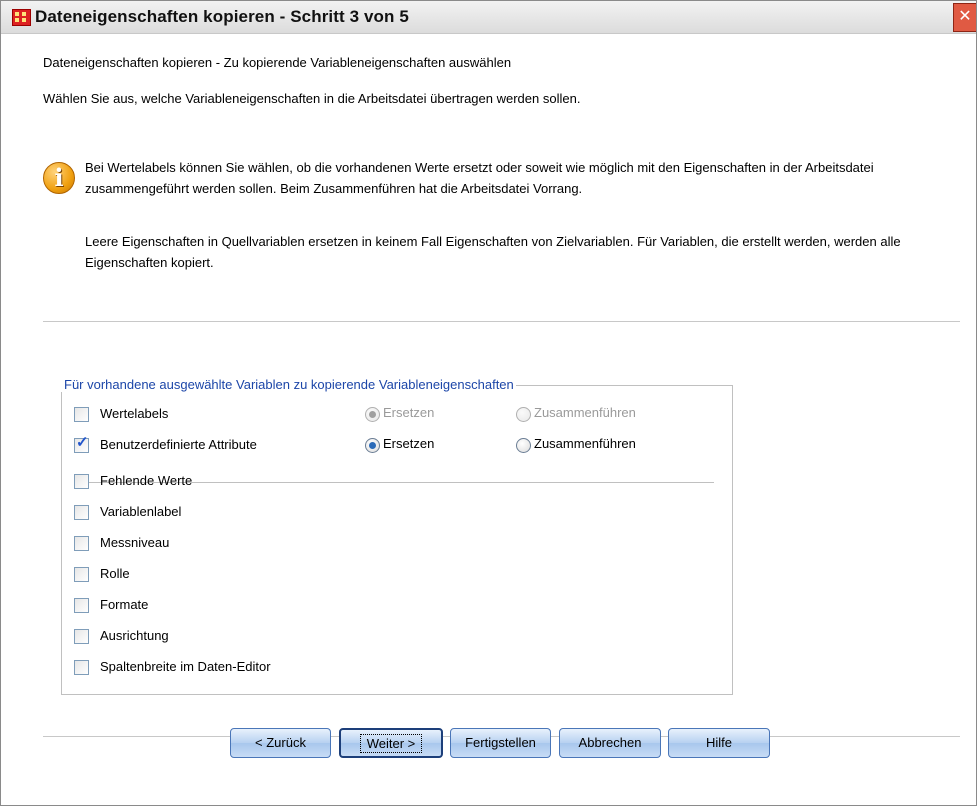  What do you see at coordinates (21, 17) in the screenshot?
I see `spreadsheet-icon` at bounding box center [21, 17].